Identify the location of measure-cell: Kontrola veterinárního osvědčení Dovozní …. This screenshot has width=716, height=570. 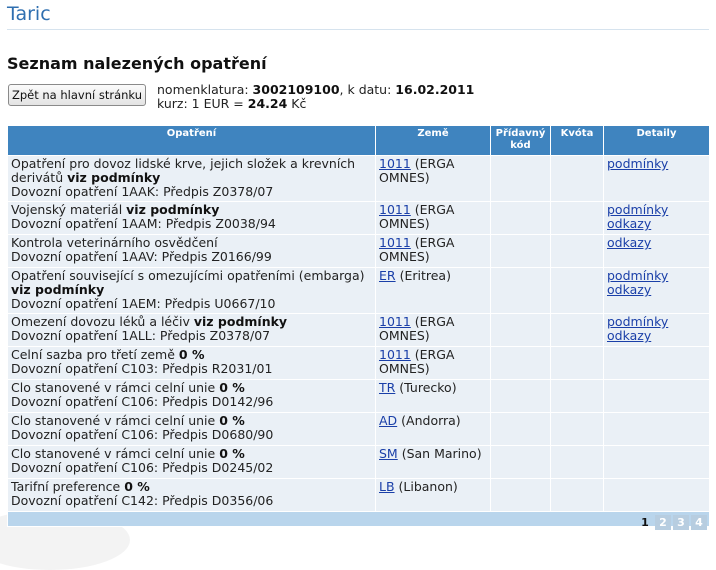
(191, 251).